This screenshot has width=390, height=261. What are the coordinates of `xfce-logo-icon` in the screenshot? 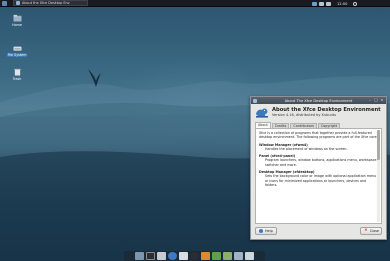 It's located at (262, 113).